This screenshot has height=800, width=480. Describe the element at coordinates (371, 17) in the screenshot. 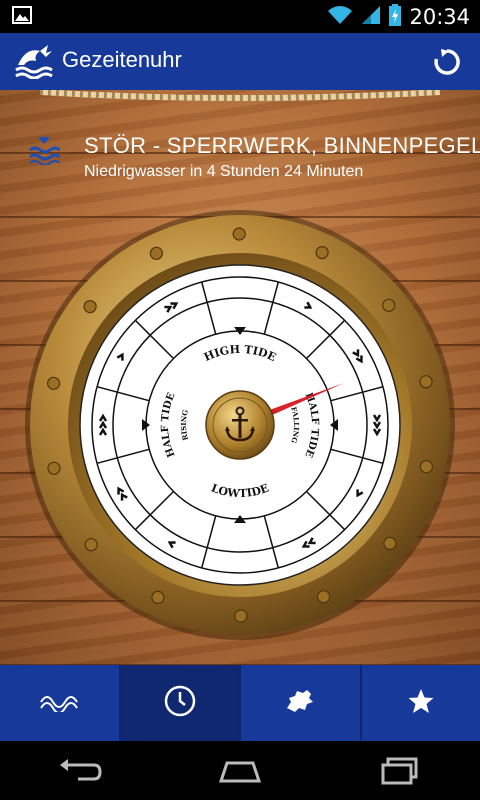

I see `signal-icon` at that location.